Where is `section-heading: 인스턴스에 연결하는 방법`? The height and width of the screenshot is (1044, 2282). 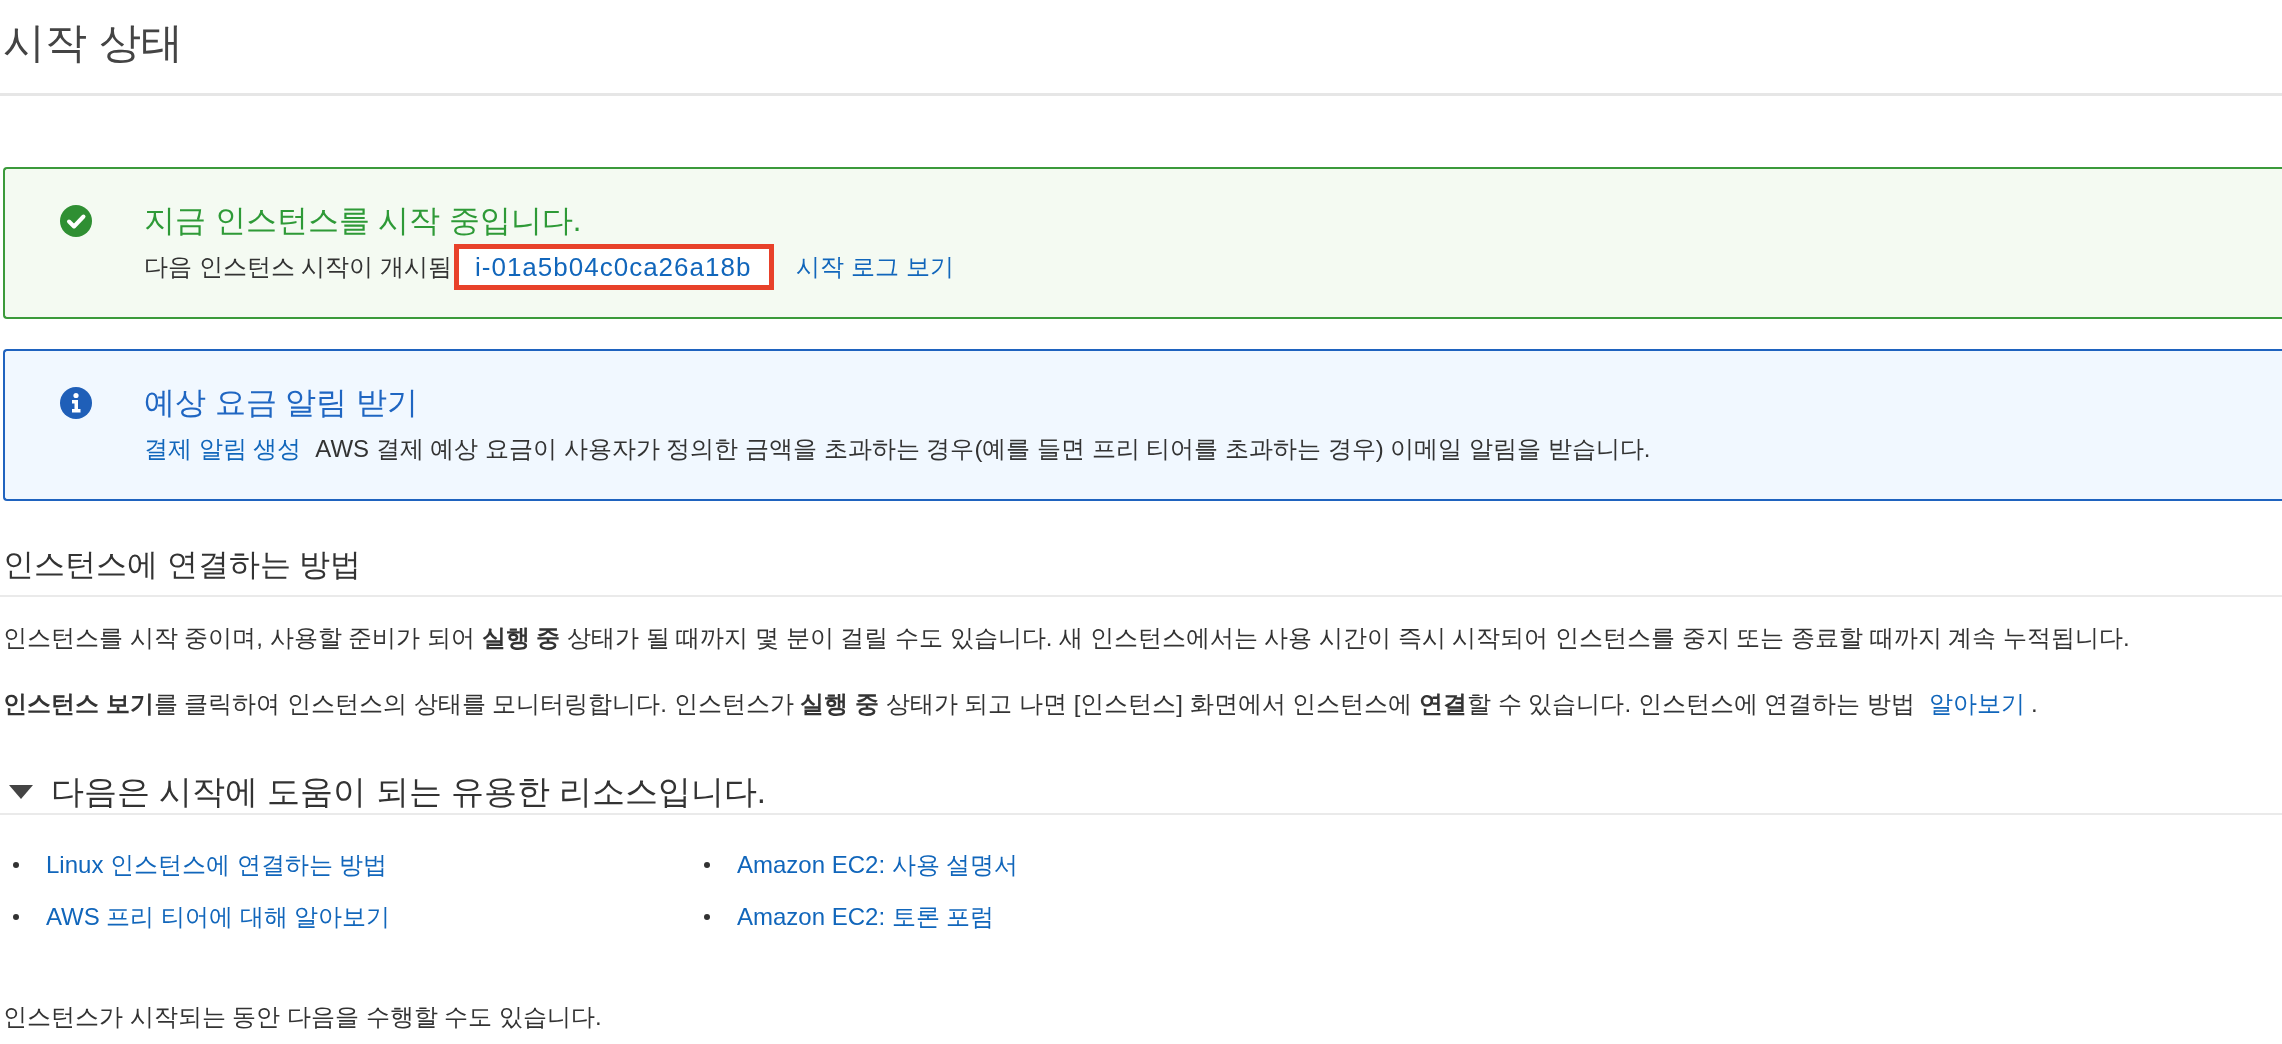
section-heading: 인스턴스에 연결하는 방법 is located at coordinates (1141, 571).